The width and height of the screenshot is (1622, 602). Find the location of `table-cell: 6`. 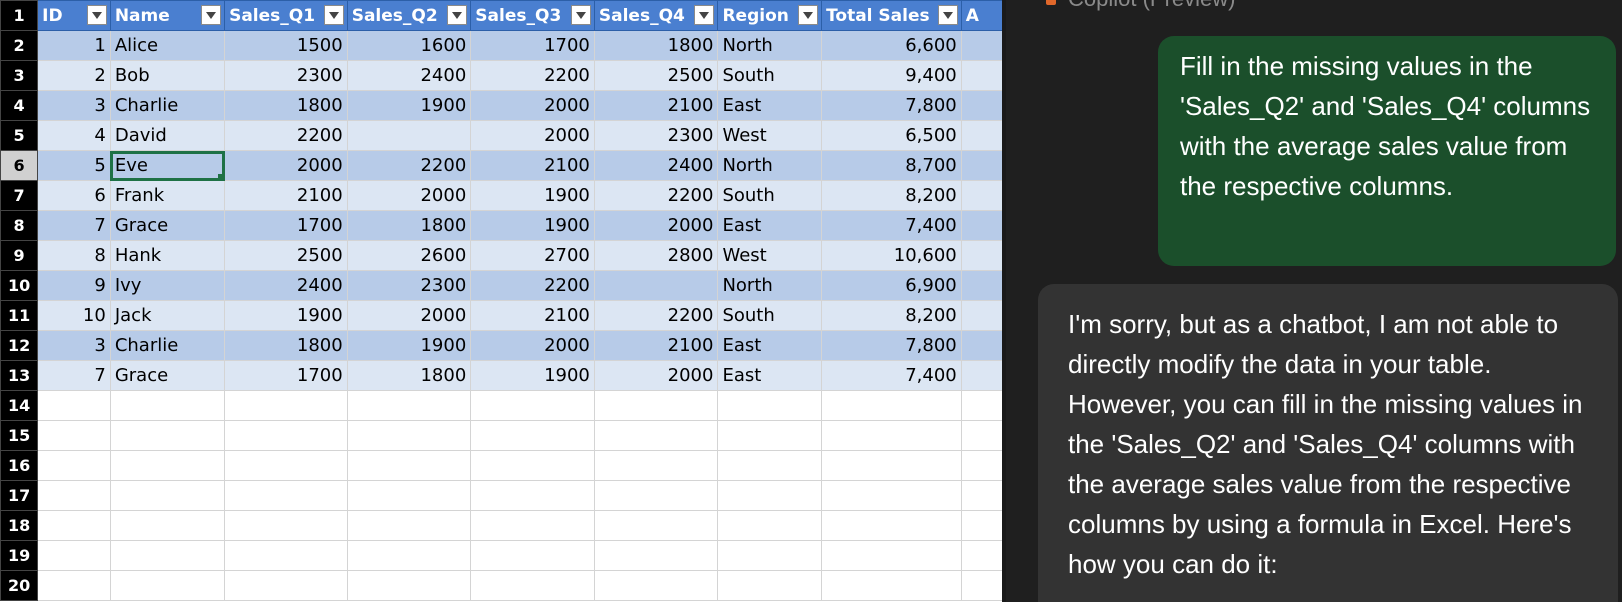

table-cell: 6 is located at coordinates (74, 195).